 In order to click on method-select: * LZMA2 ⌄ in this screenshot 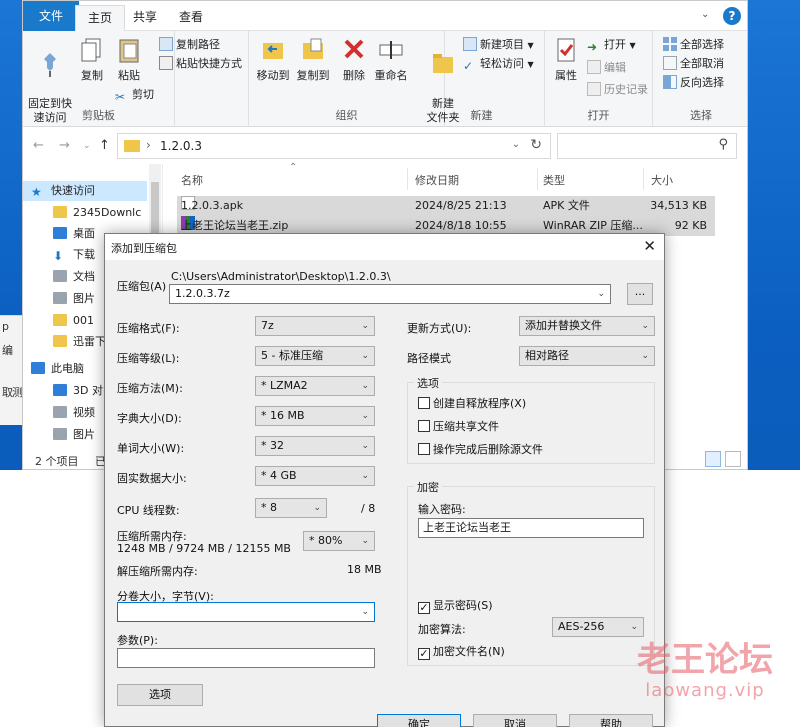, I will do `click(315, 386)`.